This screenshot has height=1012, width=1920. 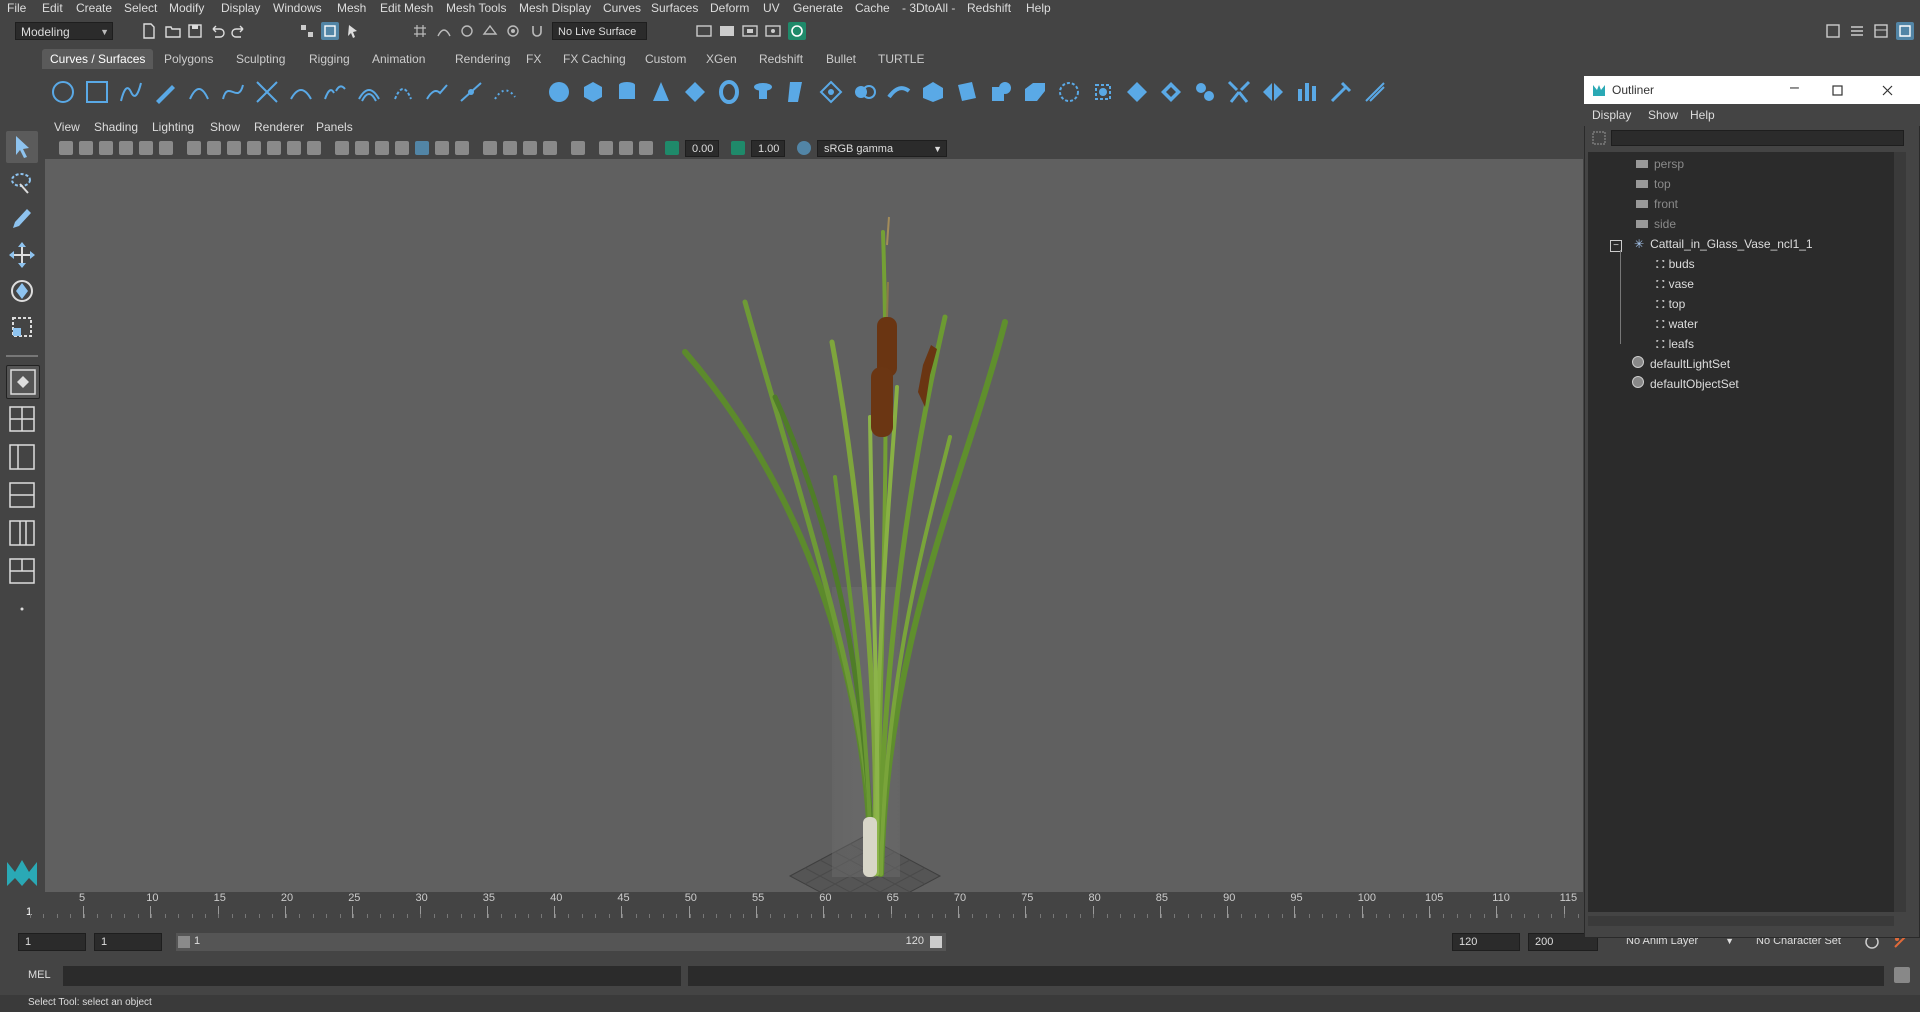 I want to click on image-plane-icon, so click(x=126, y=148).